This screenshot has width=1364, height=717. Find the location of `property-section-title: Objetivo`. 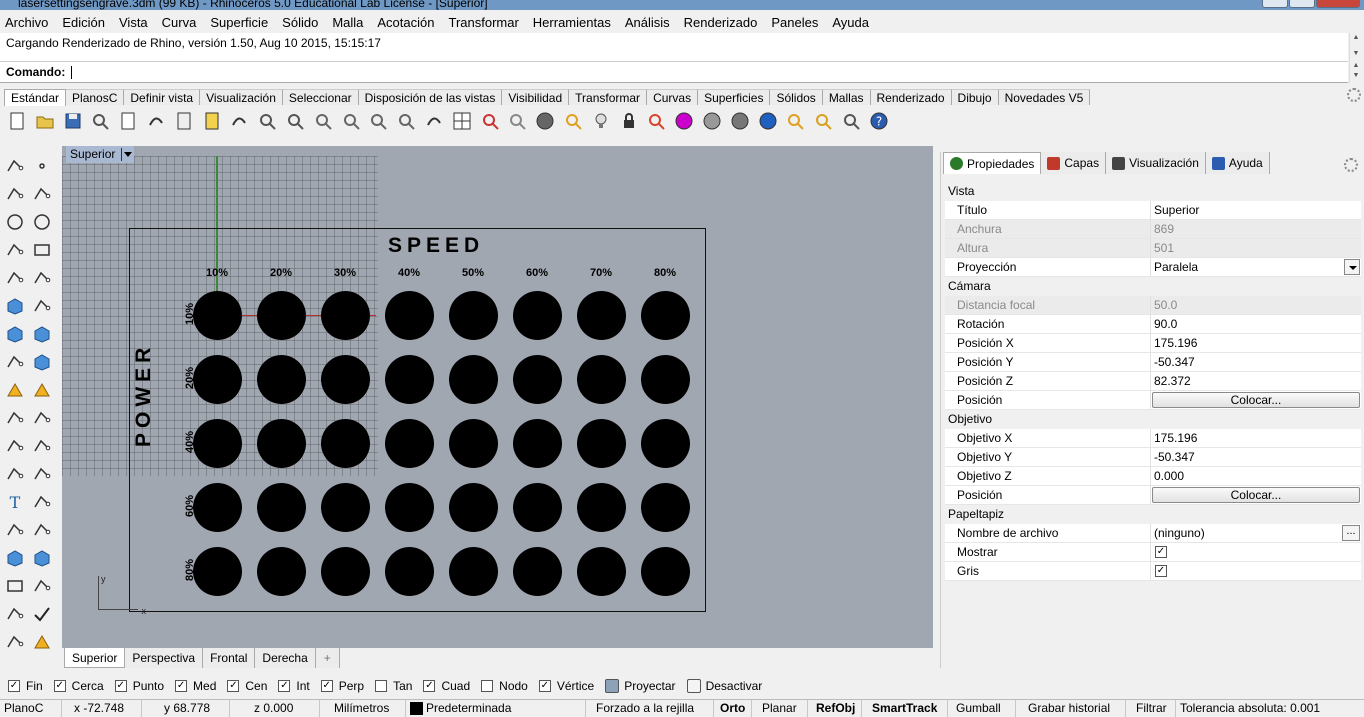

property-section-title: Objetivo is located at coordinates (1153, 419).